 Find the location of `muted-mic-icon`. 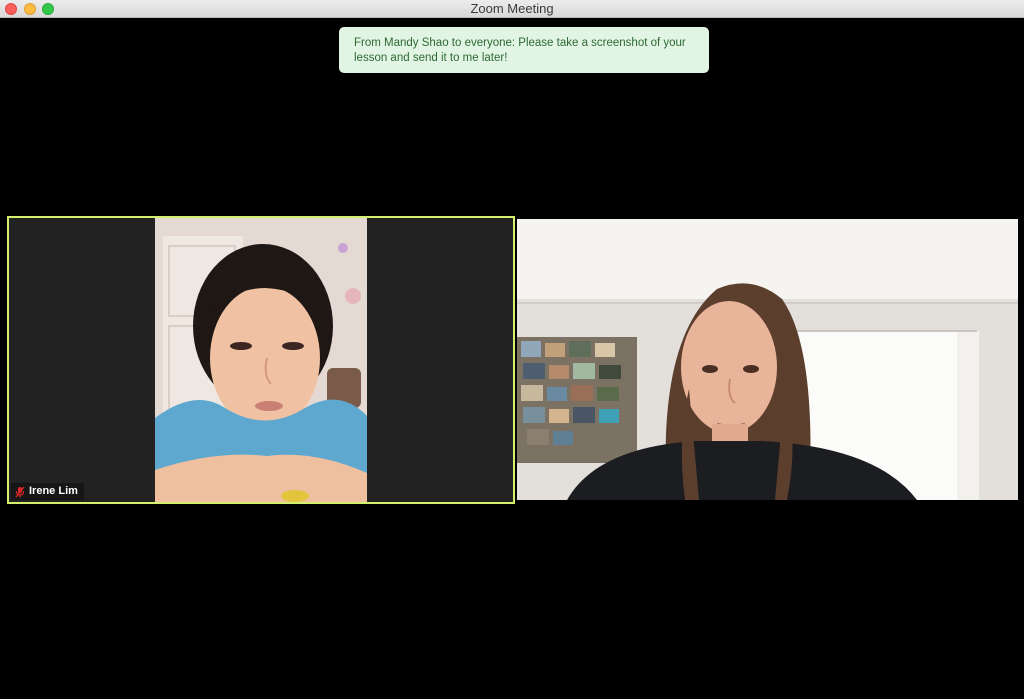

muted-mic-icon is located at coordinates (20, 492).